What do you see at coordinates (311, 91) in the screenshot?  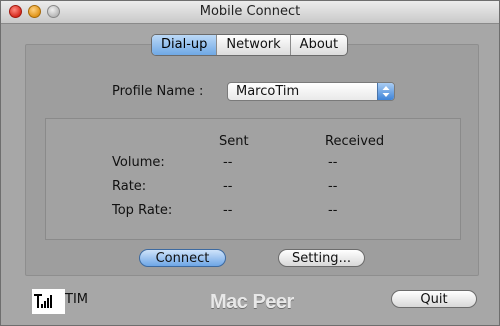 I see `profile-select: MarcoTim` at bounding box center [311, 91].